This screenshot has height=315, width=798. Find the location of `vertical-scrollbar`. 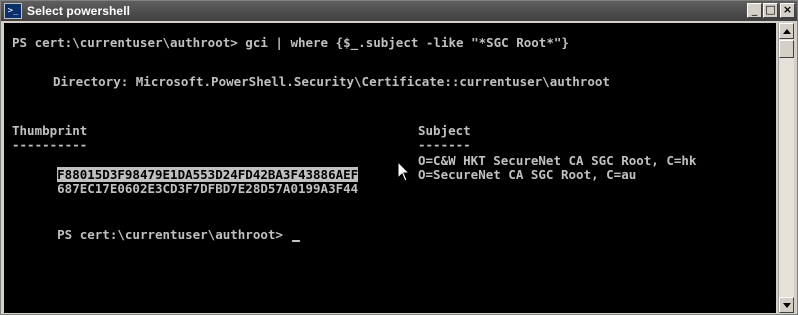

vertical-scrollbar is located at coordinates (786, 168).